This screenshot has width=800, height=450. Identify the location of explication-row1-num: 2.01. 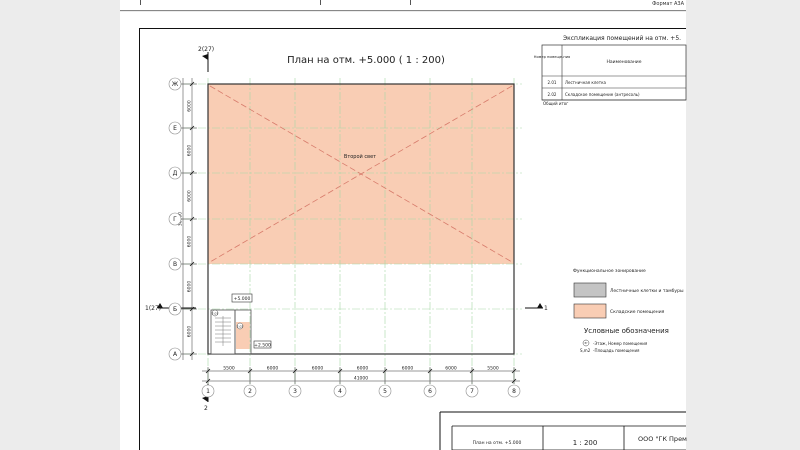
(552, 82).